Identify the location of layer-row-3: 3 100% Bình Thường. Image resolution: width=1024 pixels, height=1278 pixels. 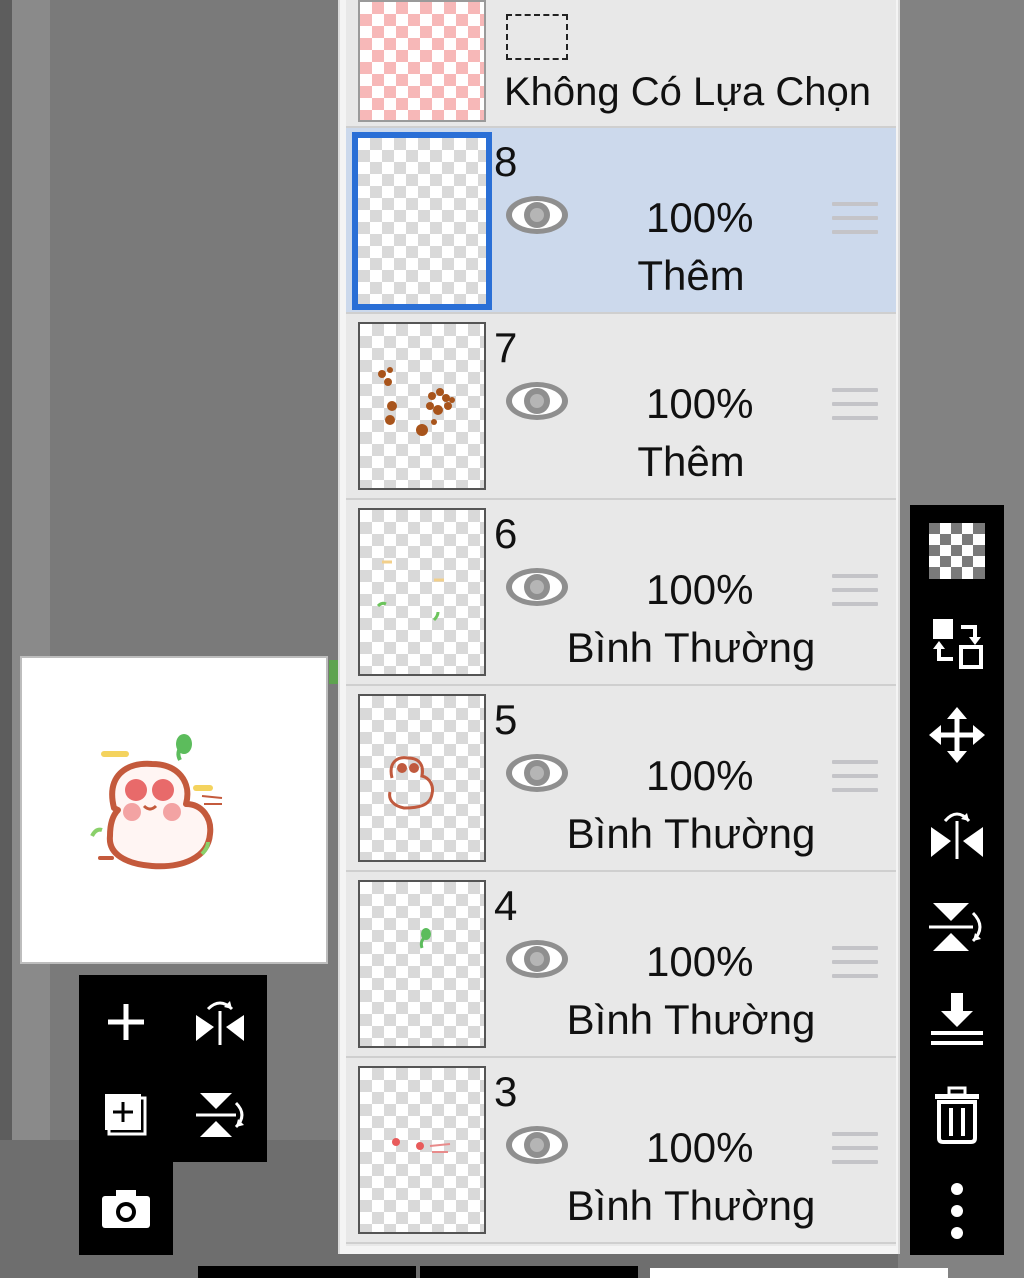
(621, 1151).